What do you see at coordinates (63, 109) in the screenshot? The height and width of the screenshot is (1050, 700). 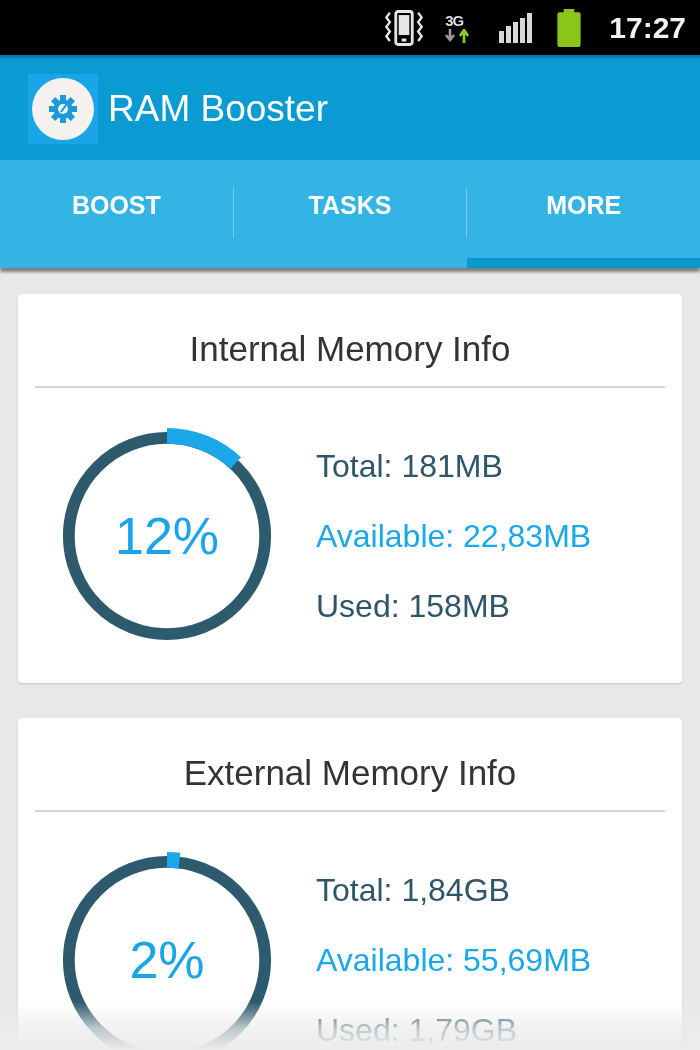 I see `app-gear-icon` at bounding box center [63, 109].